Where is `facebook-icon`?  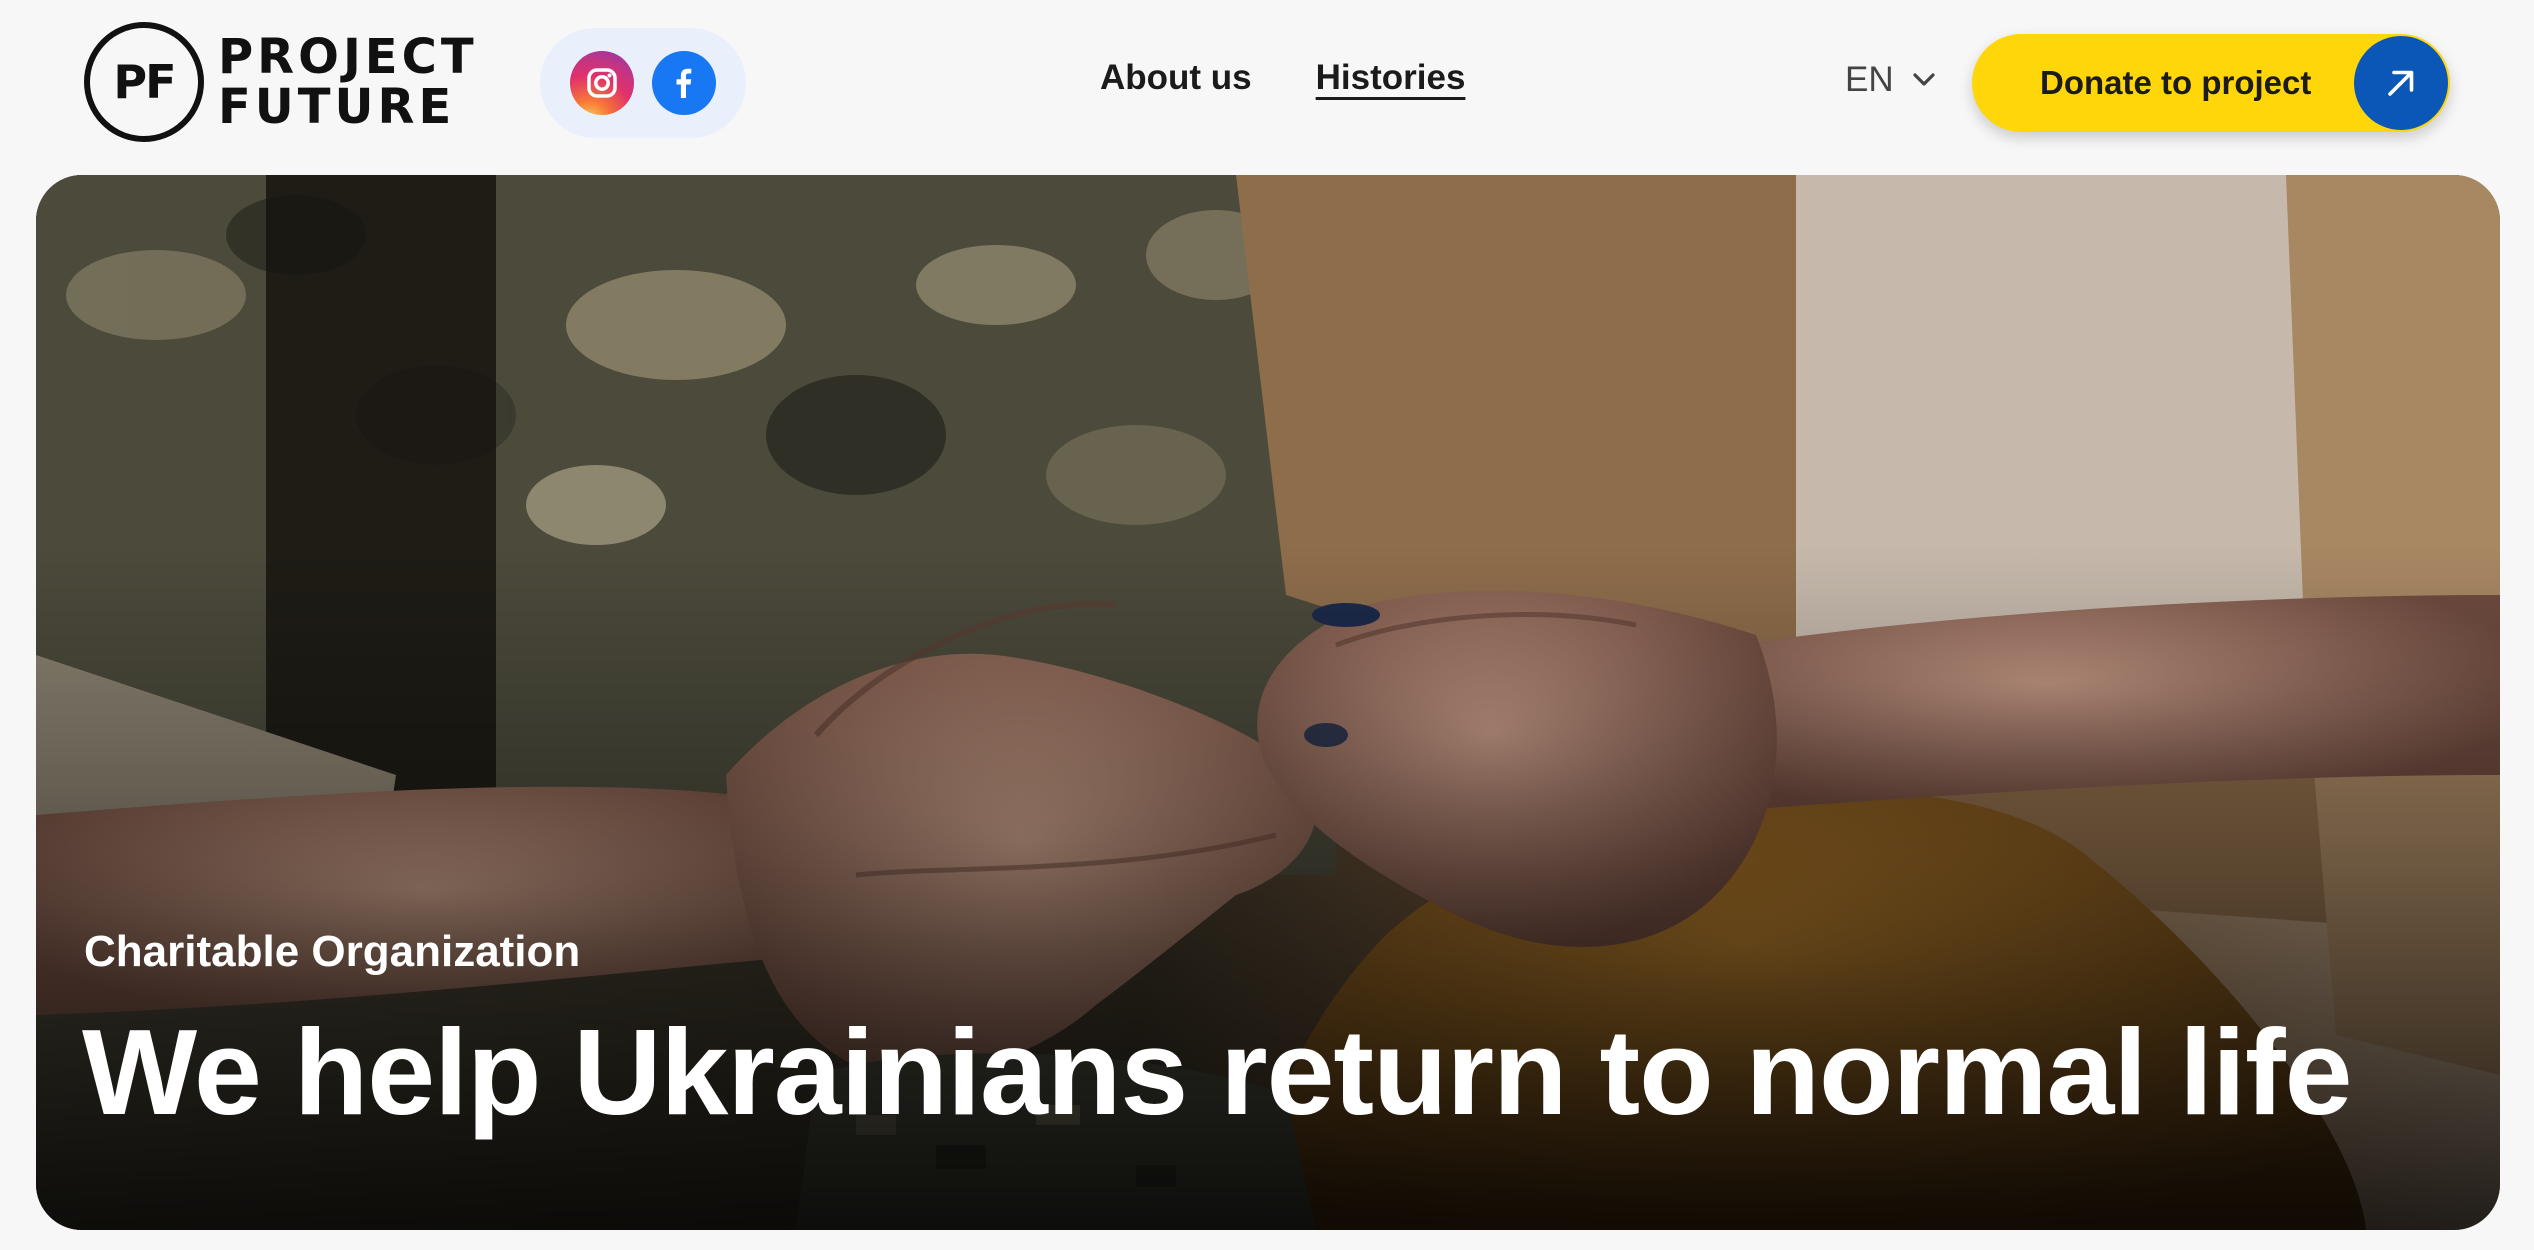 facebook-icon is located at coordinates (684, 83).